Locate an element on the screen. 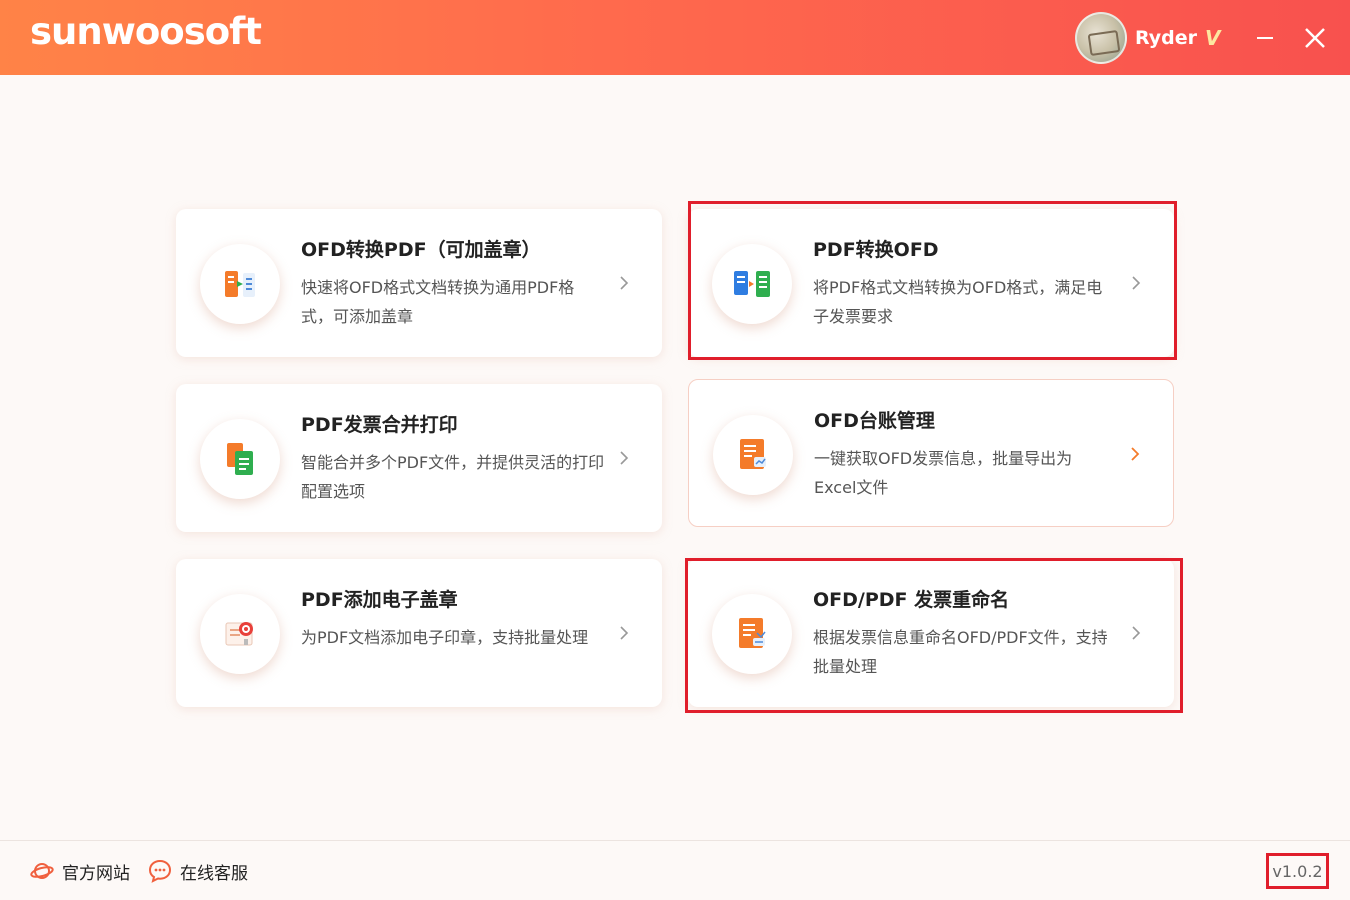  planet-icon is located at coordinates (42, 871).